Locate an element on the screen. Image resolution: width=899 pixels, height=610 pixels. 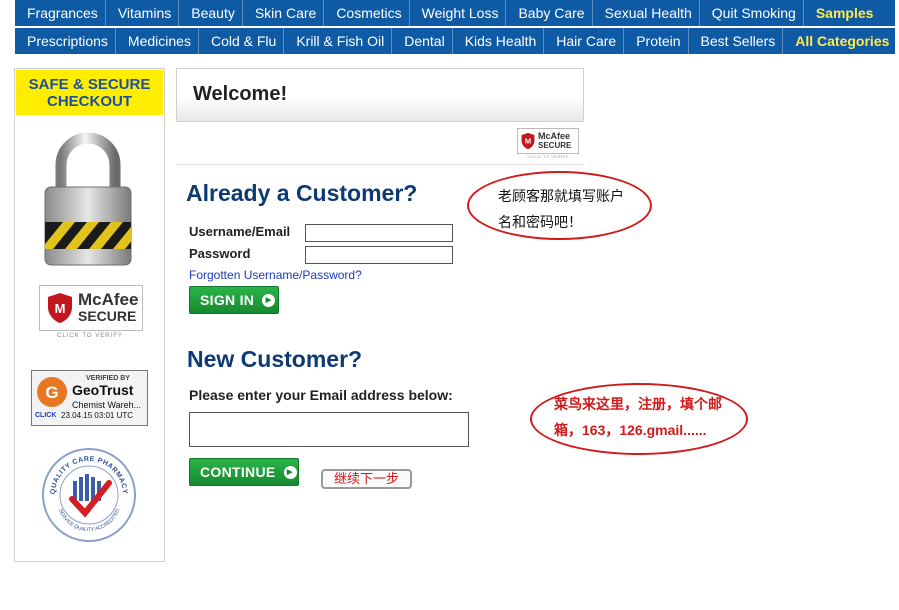
welcome-header: Welcome! is located at coordinates (380, 95).